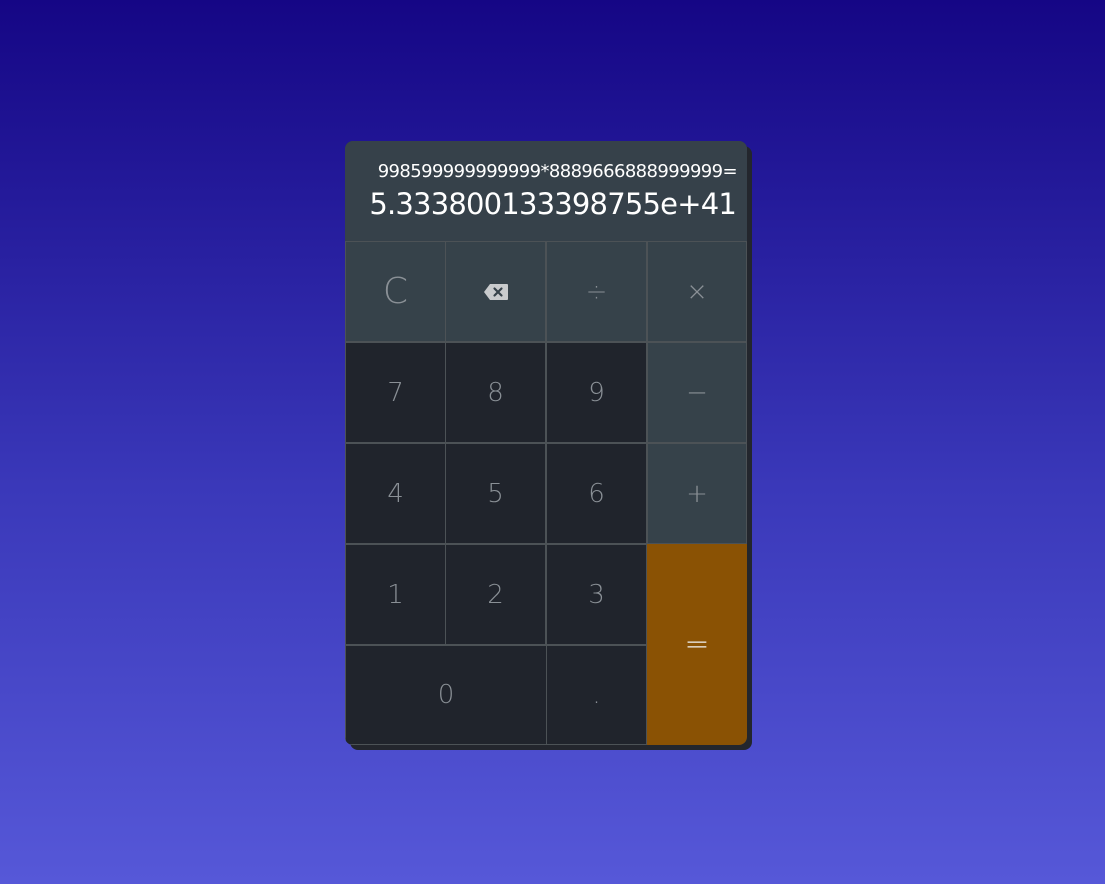 The image size is (1105, 884). I want to click on digit-1-label: 1, so click(395, 594).